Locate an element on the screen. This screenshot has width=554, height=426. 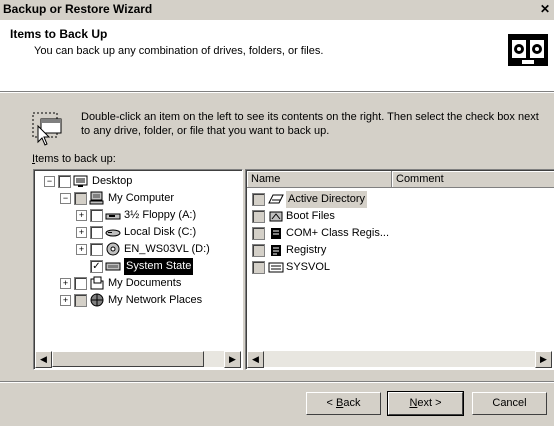
tree-item-label: EN_WS03VL (D:) is located at coordinates (167, 249).